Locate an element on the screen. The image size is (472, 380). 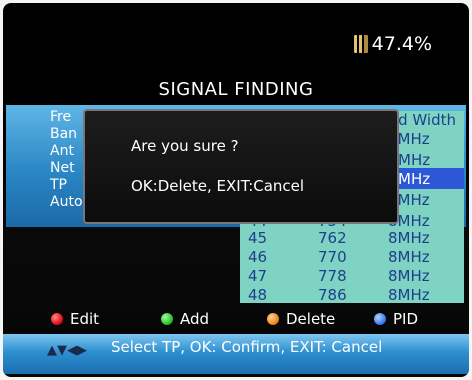
dialog-actions: OK:Delete, EXIT:Cancel is located at coordinates (218, 186).